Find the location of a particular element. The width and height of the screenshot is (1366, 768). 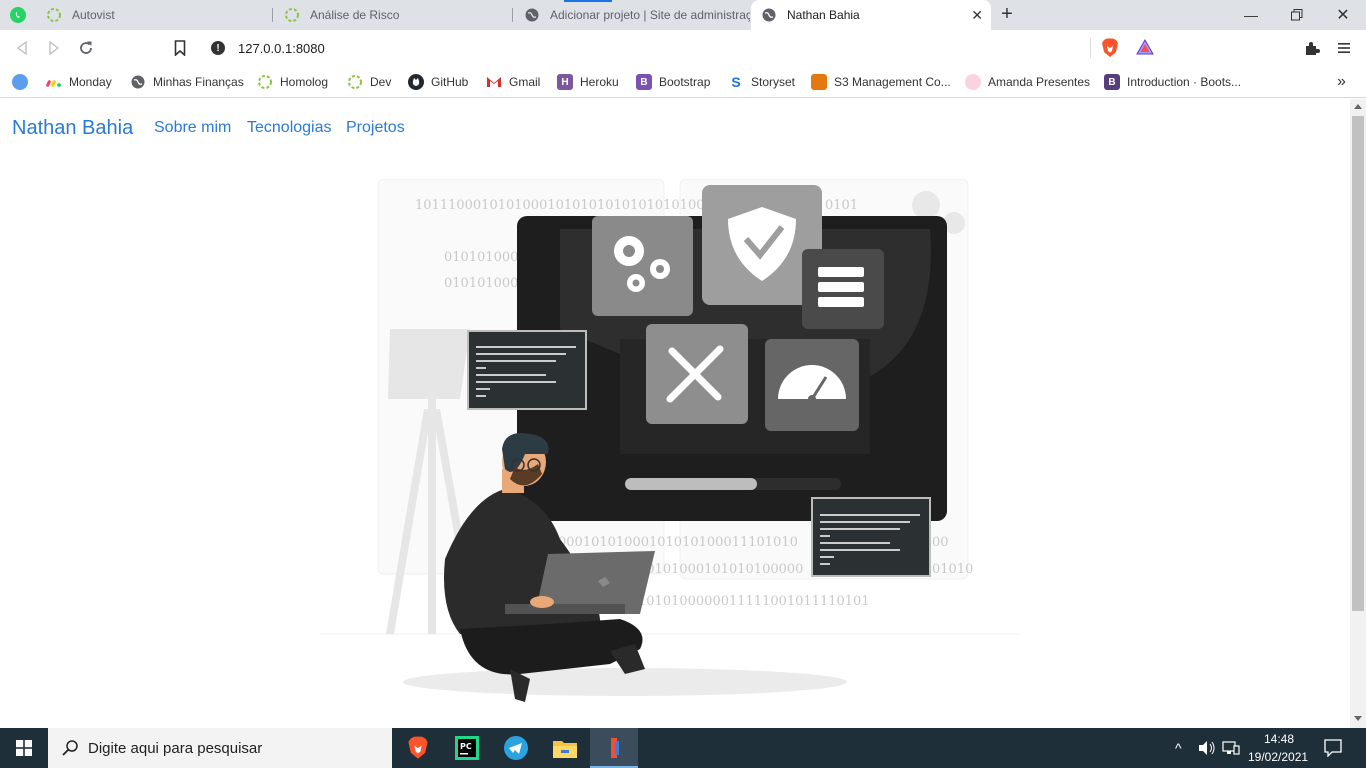

back-icon is located at coordinates (22, 48).